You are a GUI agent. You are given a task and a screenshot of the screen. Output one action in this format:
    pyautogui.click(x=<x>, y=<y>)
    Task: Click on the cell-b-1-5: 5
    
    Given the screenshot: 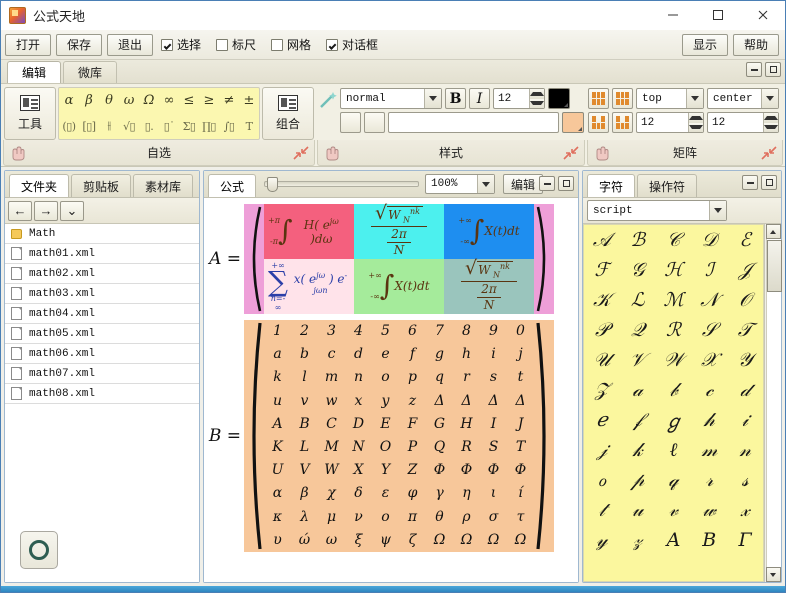 What is the action you would take?
    pyautogui.click(x=385, y=331)
    